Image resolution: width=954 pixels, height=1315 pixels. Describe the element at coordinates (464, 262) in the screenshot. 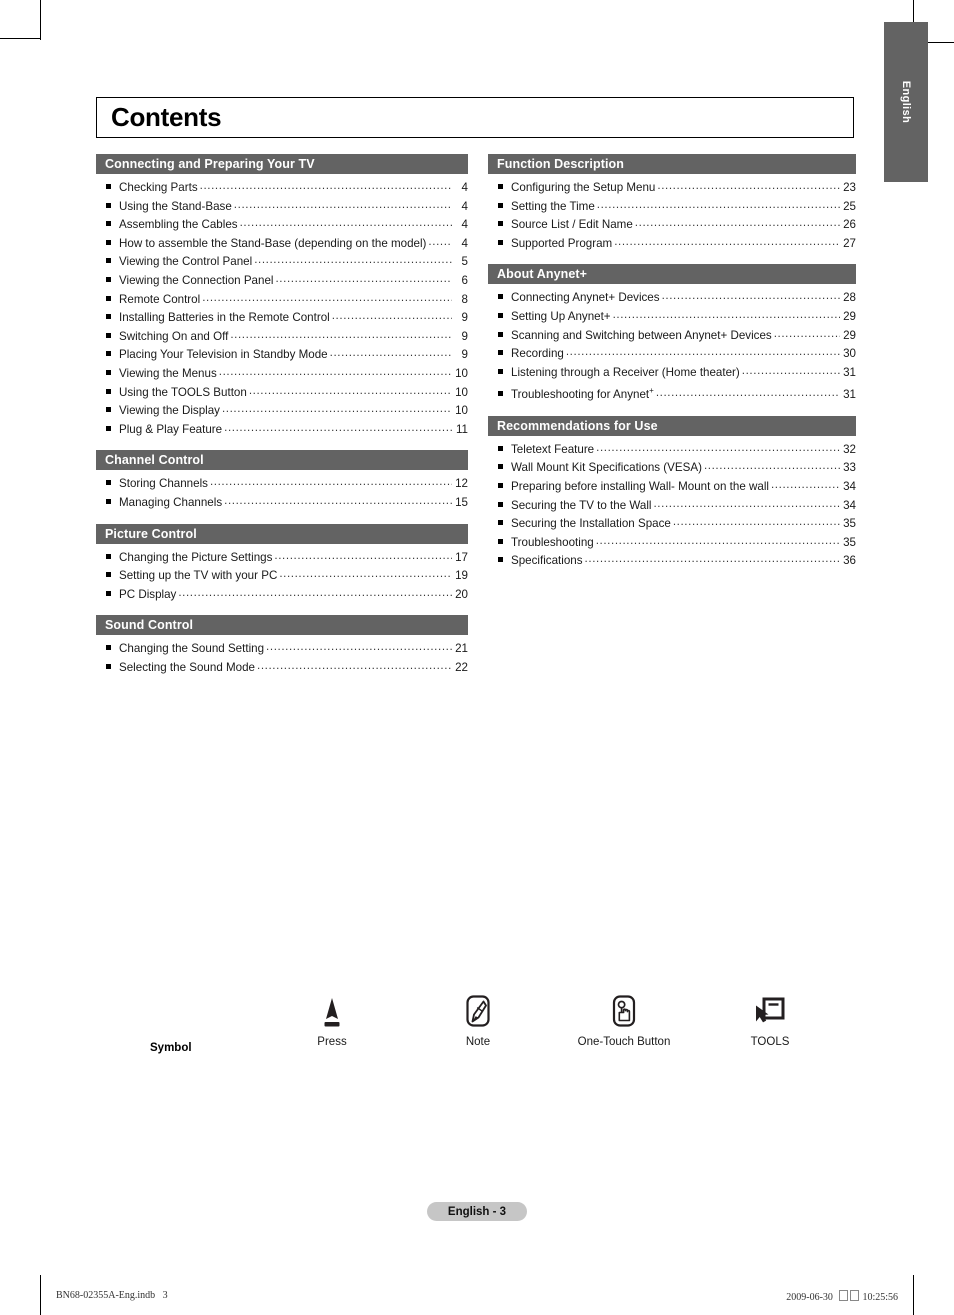

I see `toc-entry-page-number: 5` at that location.